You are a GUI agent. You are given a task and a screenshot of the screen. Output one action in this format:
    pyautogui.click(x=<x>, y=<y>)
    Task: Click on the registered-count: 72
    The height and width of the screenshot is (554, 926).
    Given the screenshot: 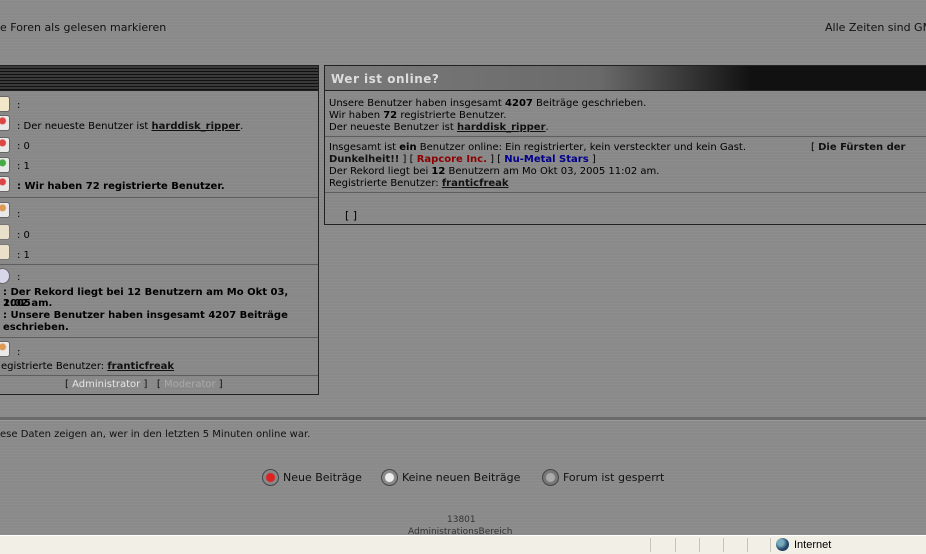 What is the action you would take?
    pyautogui.click(x=390, y=115)
    